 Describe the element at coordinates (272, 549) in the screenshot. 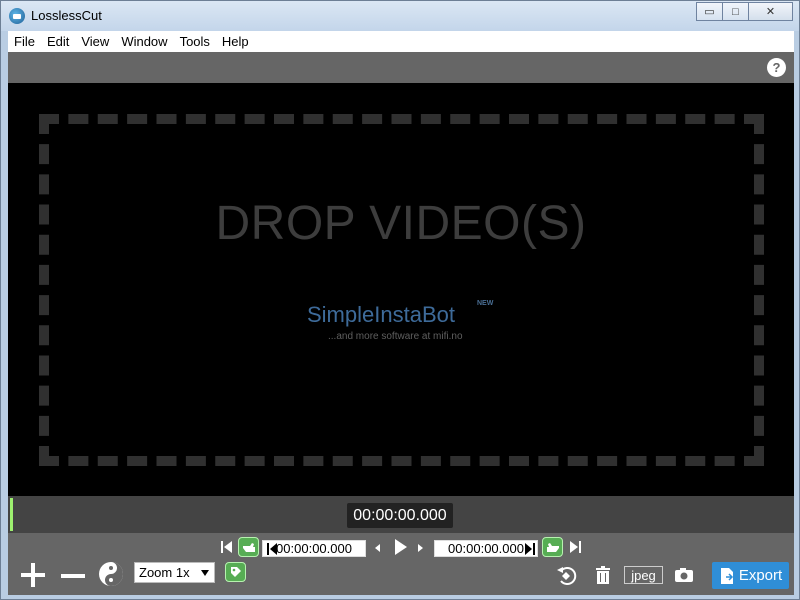

I see `start-marker-icon` at that location.